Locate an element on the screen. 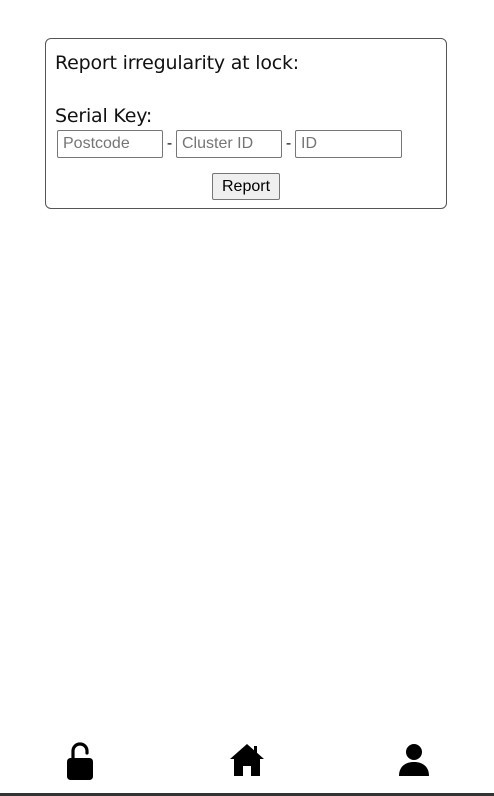 Image resolution: width=494 pixels, height=796 pixels. nav-lock-button is located at coordinates (80, 760).